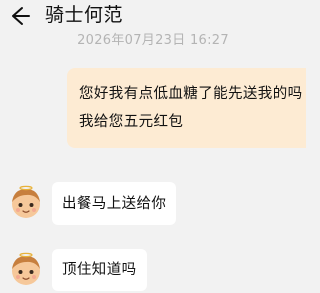 This screenshot has height=293, width=320. What do you see at coordinates (191, 94) in the screenshot?
I see `message-text-line: 您好我有点低血糖了能先送我的吗` at bounding box center [191, 94].